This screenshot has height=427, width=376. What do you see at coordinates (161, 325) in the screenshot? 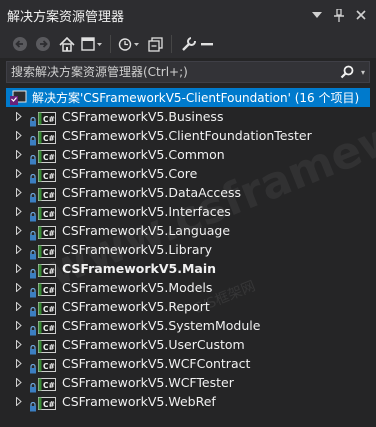
I see `project-label: CSFrameworkV5.SystemModule` at bounding box center [161, 325].